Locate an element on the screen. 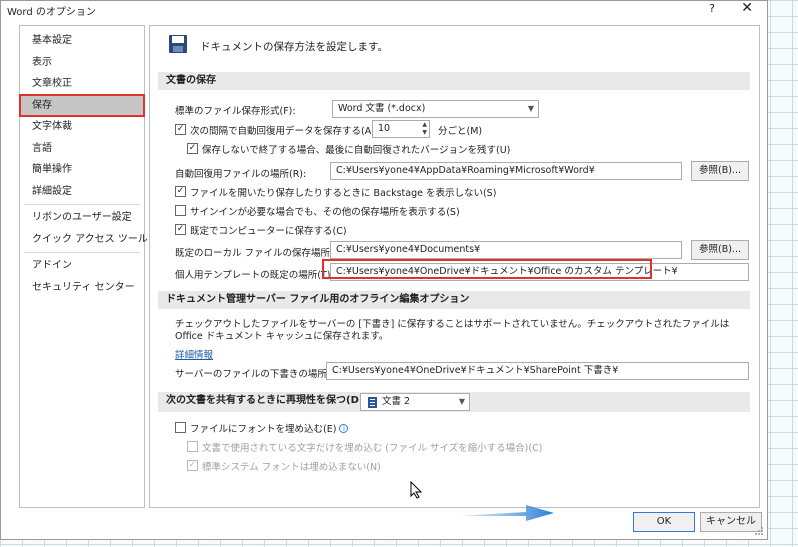  window-title: Word のオプション is located at coordinates (51, 12).